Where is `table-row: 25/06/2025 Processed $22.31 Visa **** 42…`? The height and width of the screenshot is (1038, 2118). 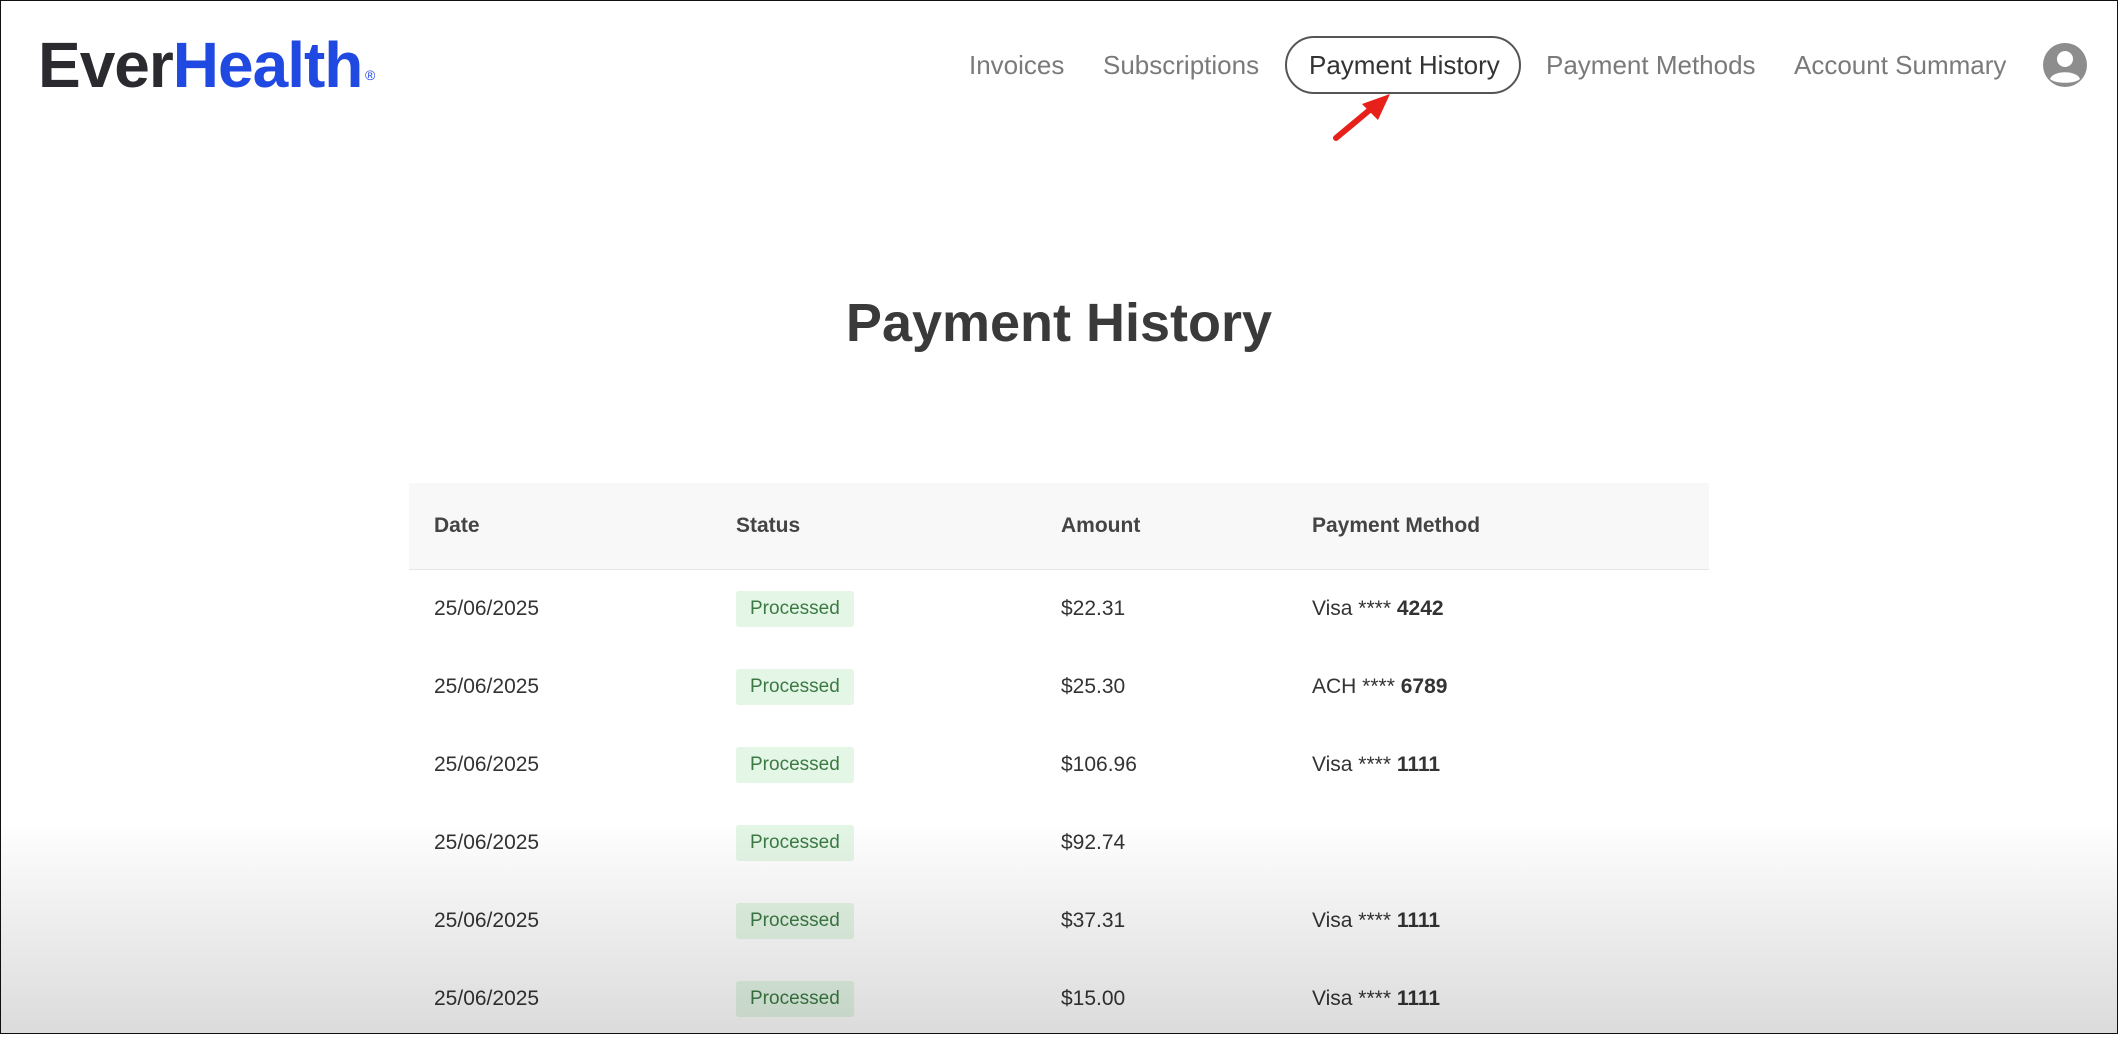
table-row: 25/06/2025 Processed $22.31 Visa **** 42… is located at coordinates (1059, 609).